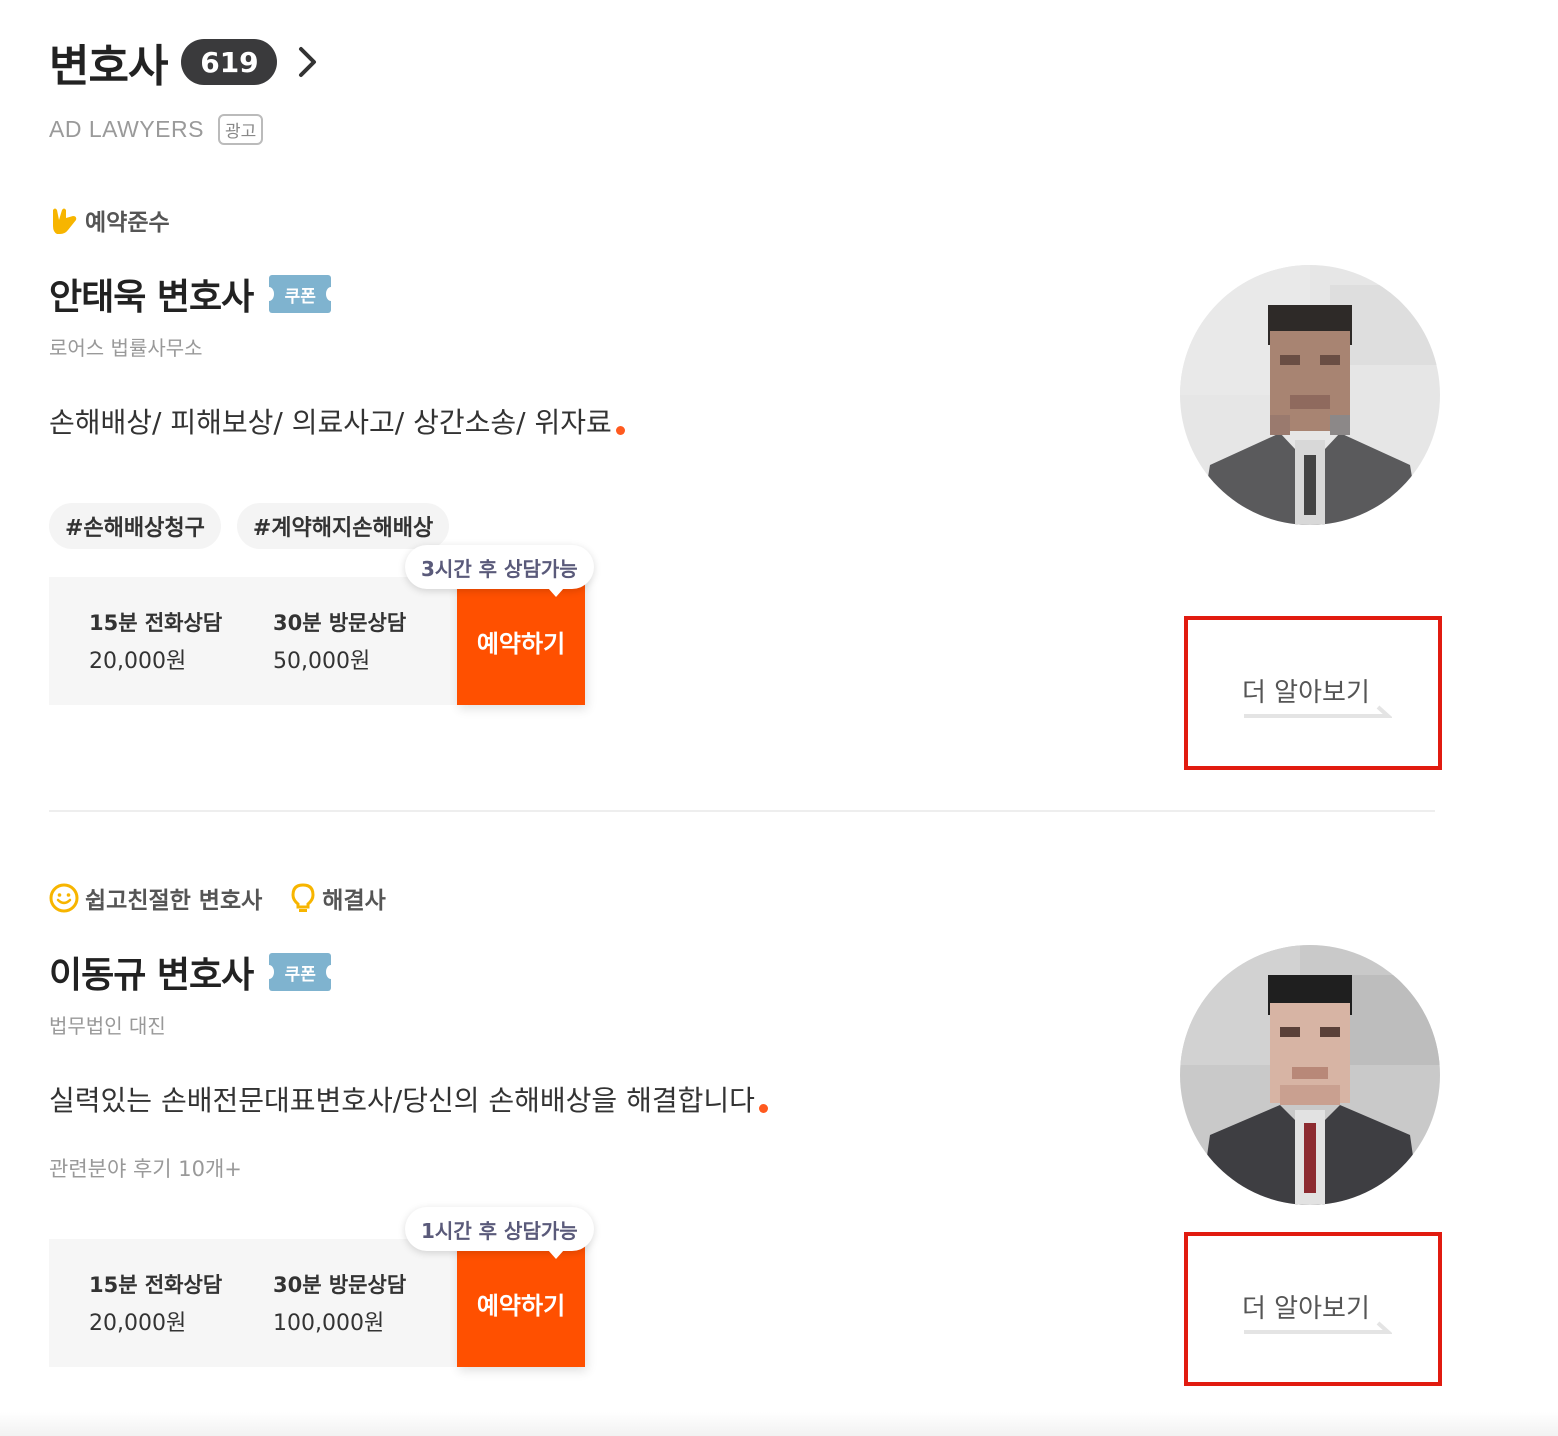 The width and height of the screenshot is (1558, 1436). I want to click on lawyer-name: 이동규 변호사, so click(151, 972).